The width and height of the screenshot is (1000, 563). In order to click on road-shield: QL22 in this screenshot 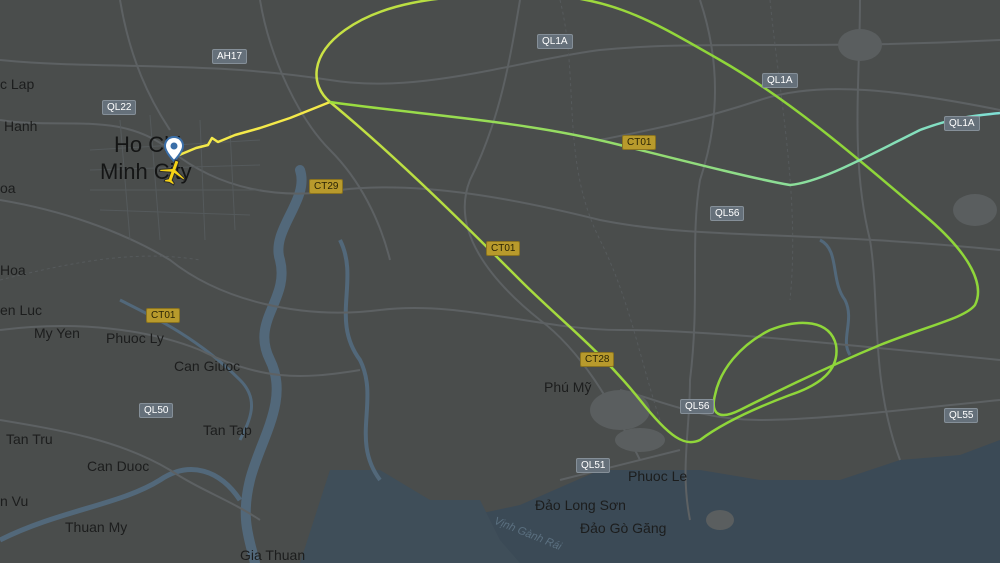, I will do `click(119, 107)`.